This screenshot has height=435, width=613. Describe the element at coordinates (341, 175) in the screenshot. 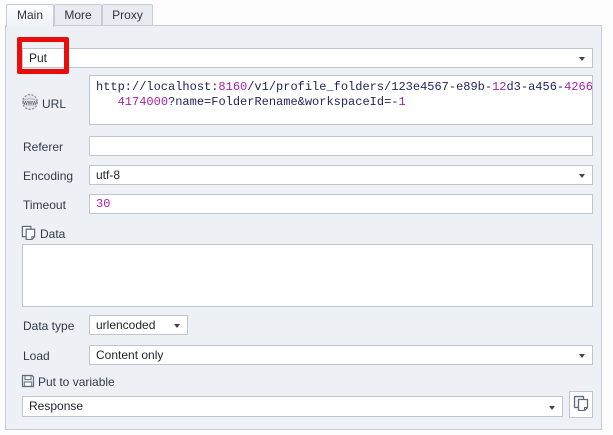

I see `encoding-select: utf-8` at that location.